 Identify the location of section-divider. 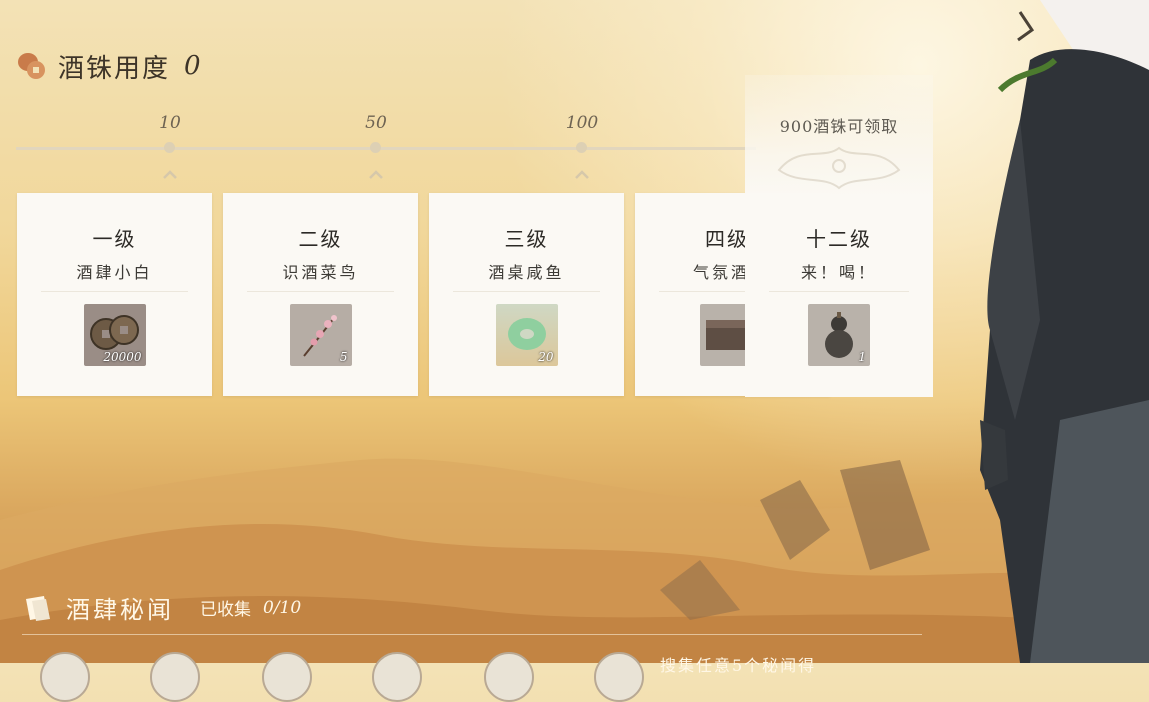
(472, 634).